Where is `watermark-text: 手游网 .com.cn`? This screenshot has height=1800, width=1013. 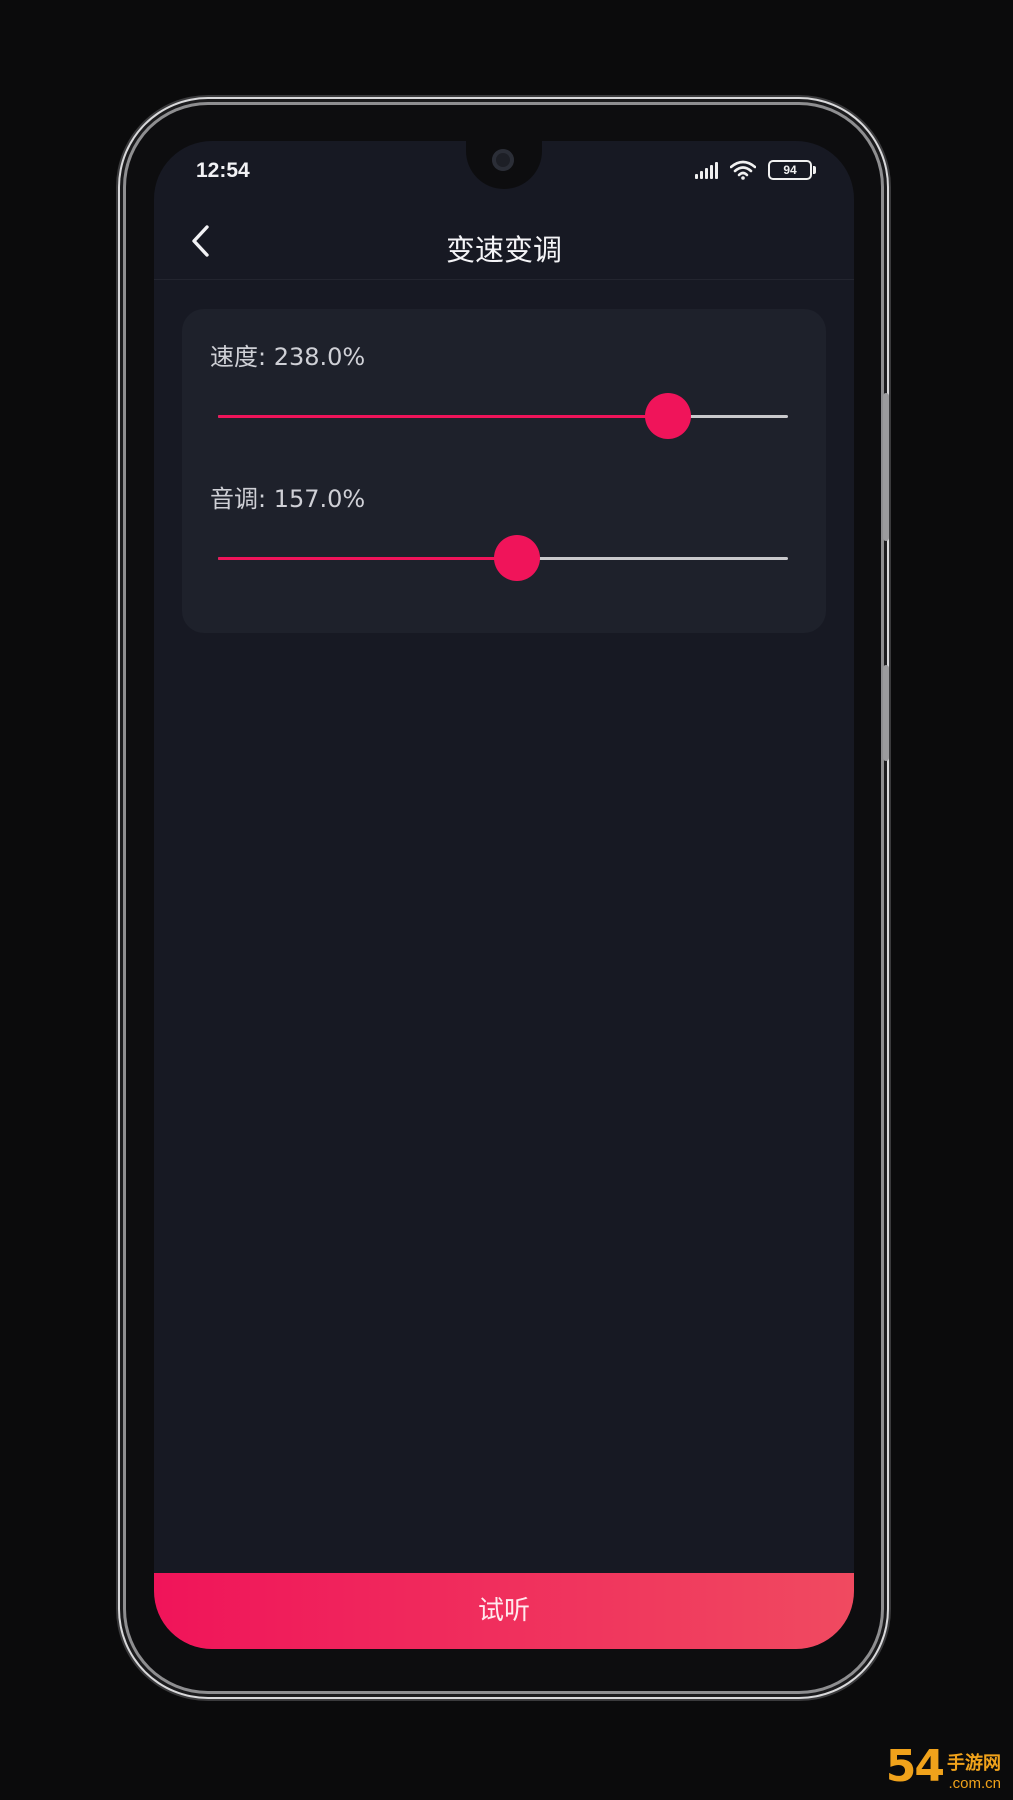
watermark-text: 手游网 .com.cn is located at coordinates (974, 1770).